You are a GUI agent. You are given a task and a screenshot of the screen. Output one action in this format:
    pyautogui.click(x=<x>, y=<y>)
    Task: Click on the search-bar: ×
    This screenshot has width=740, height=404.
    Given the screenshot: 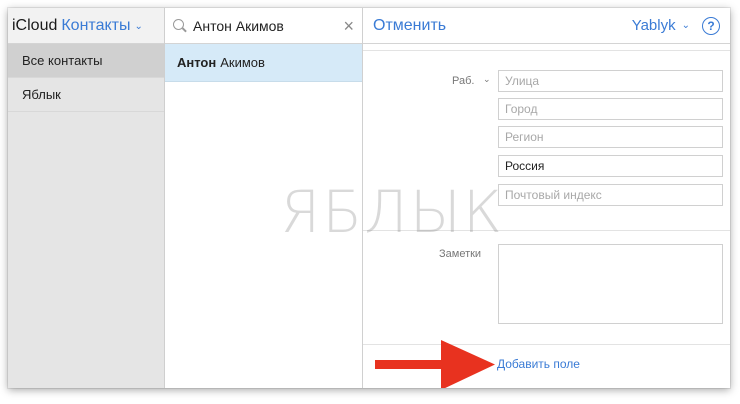 What is the action you would take?
    pyautogui.click(x=263, y=26)
    